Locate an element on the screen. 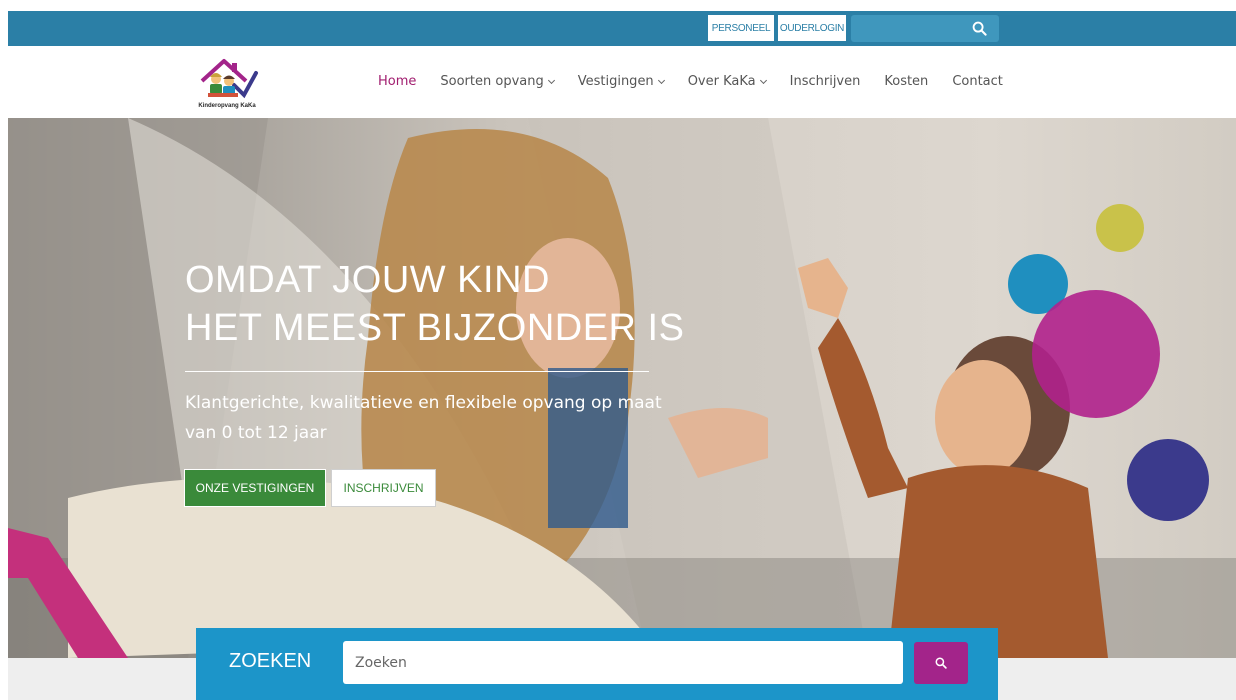 The width and height of the screenshot is (1236, 700). nav-item-label: Kosten is located at coordinates (906, 81).